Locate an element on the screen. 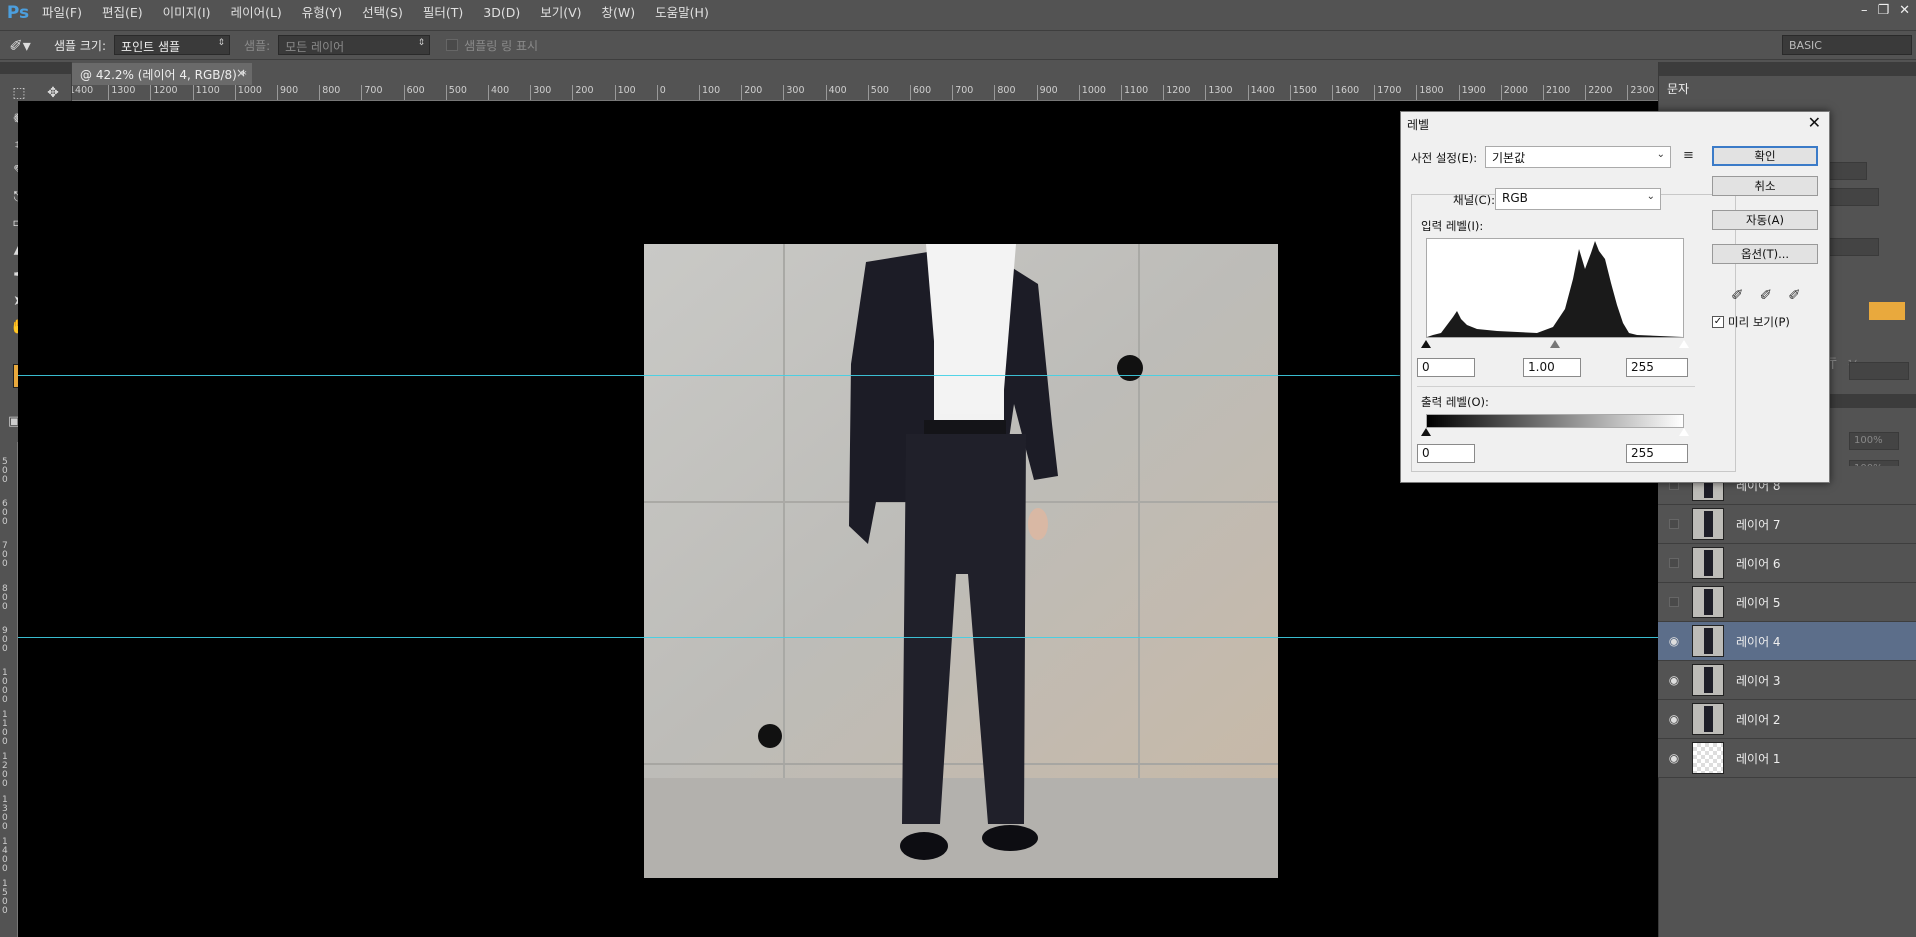 The image size is (1916, 937). histogram is located at coordinates (1555, 288).